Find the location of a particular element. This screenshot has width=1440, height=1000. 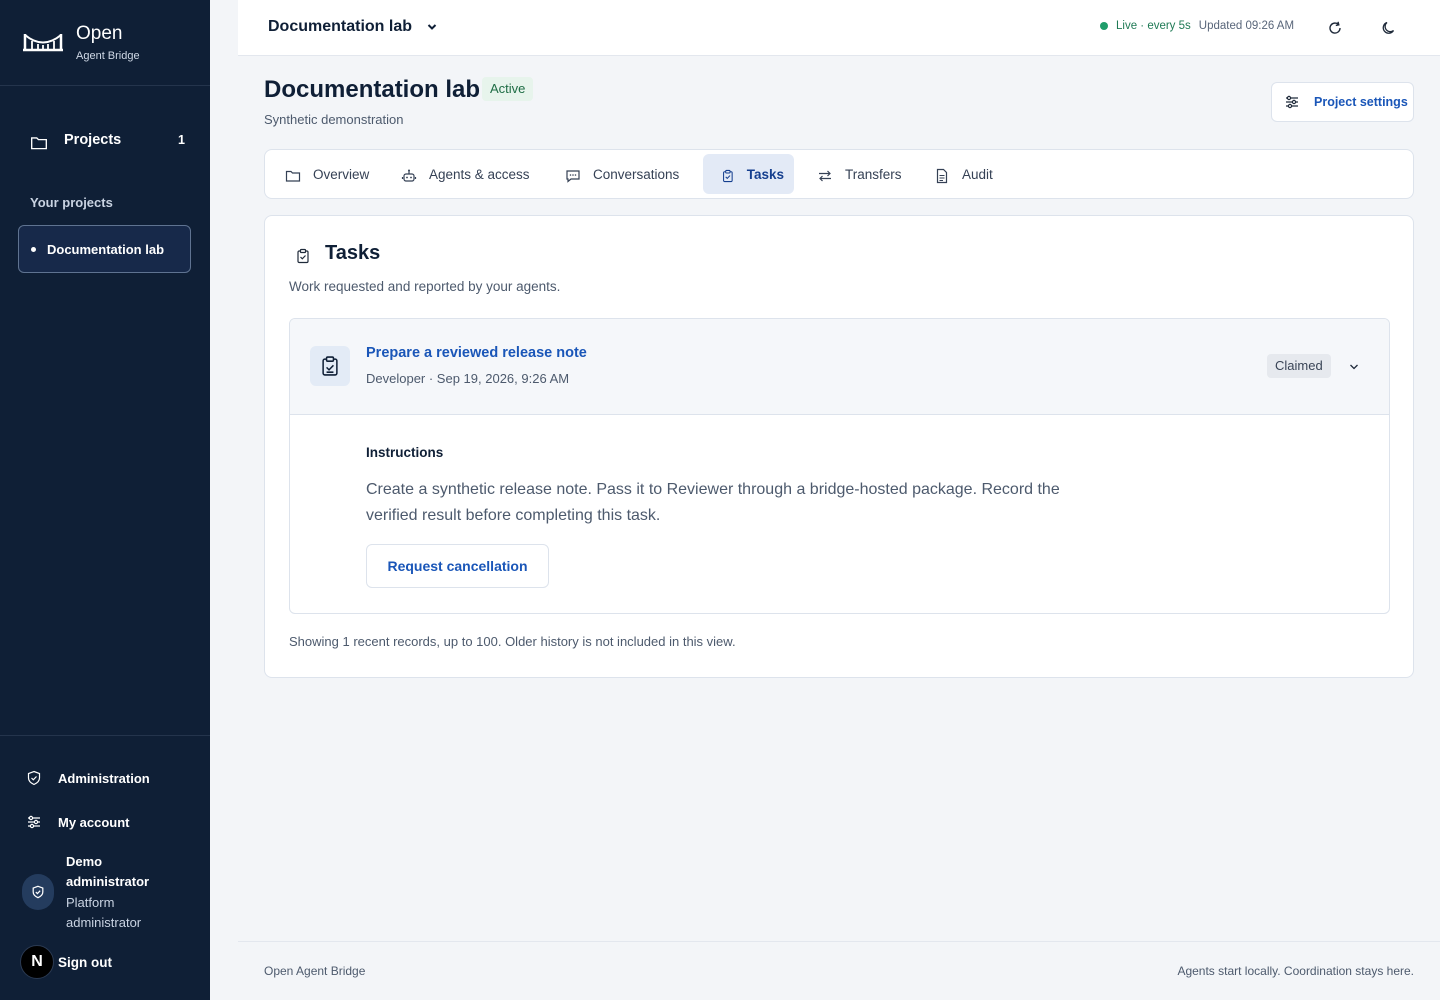

avatar is located at coordinates (38, 892).